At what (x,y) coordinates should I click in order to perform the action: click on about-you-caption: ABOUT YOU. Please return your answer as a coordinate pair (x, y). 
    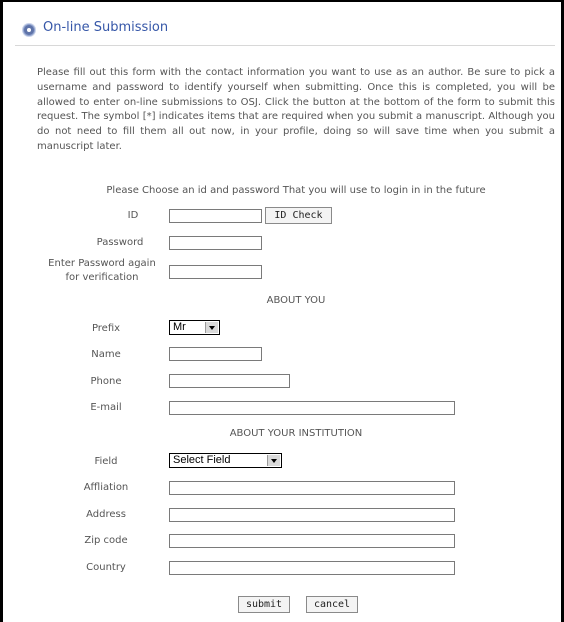
    Looking at the image, I should click on (296, 300).